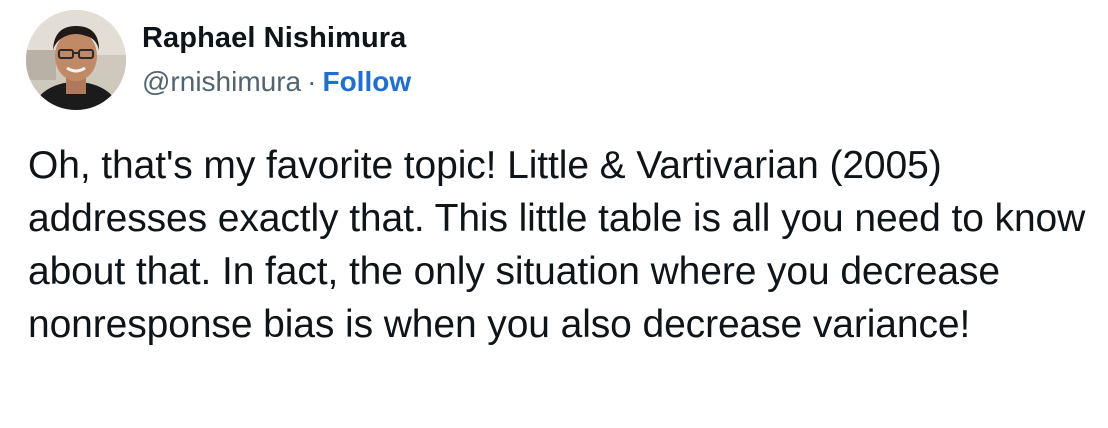 Image resolution: width=1108 pixels, height=428 pixels. I want to click on tweet-header: Raphael Nishimura @rnishimura · Follow, so click(218, 60).